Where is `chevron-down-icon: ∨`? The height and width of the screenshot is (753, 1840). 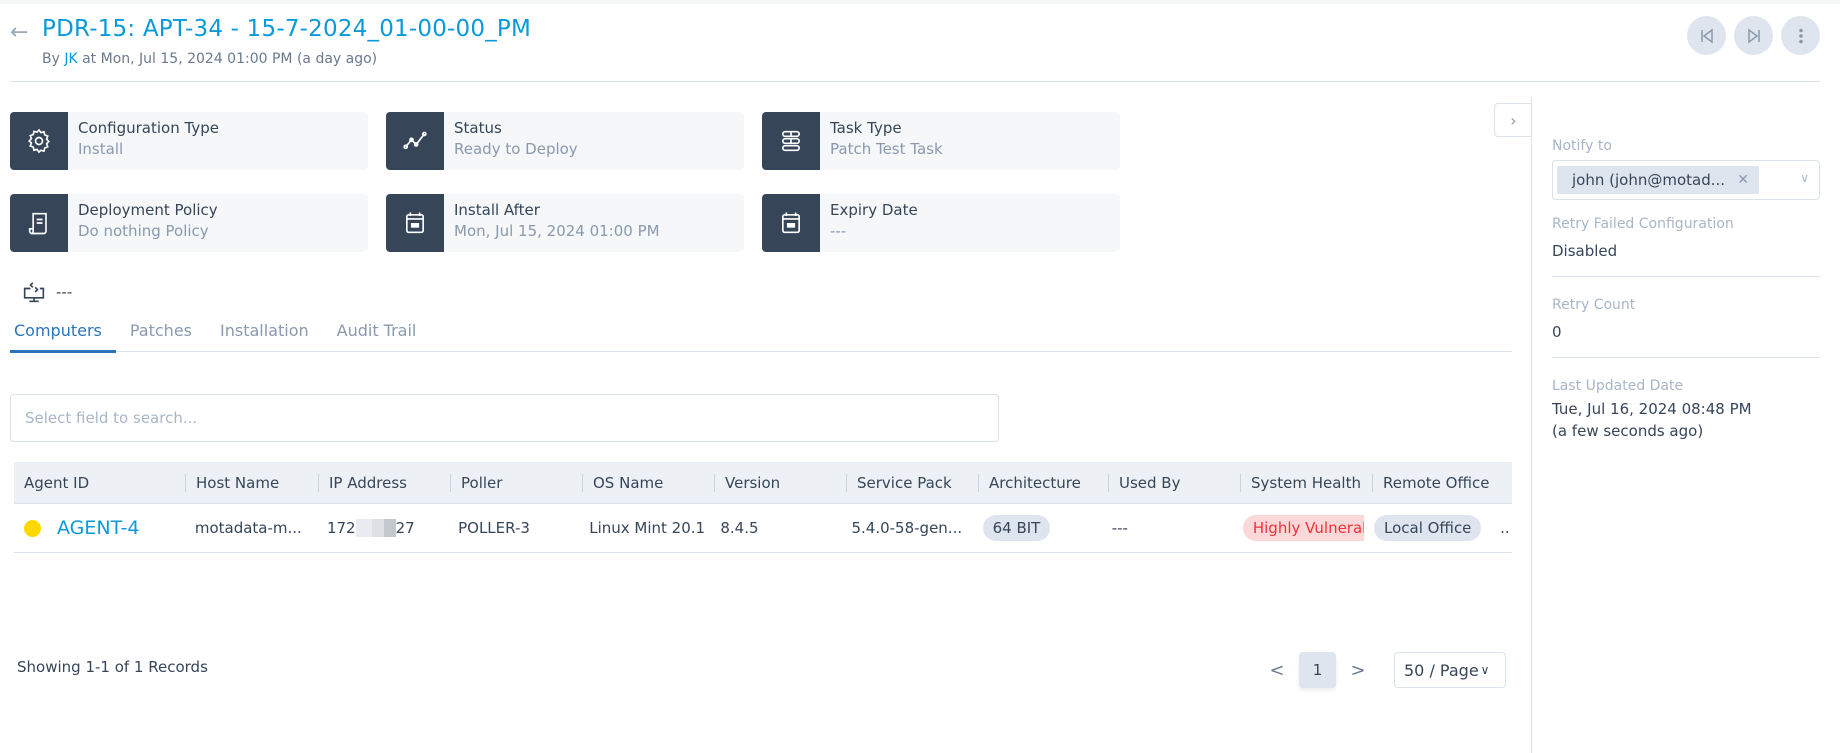 chevron-down-icon: ∨ is located at coordinates (1804, 178).